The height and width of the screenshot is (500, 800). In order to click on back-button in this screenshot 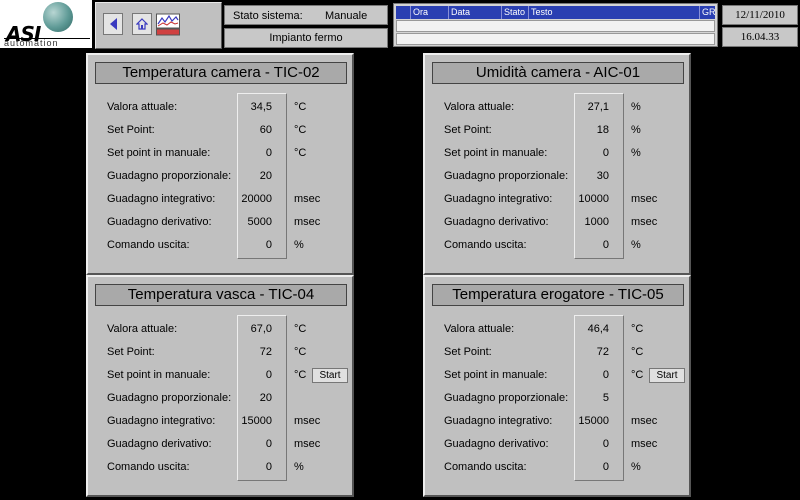, I will do `click(113, 24)`.